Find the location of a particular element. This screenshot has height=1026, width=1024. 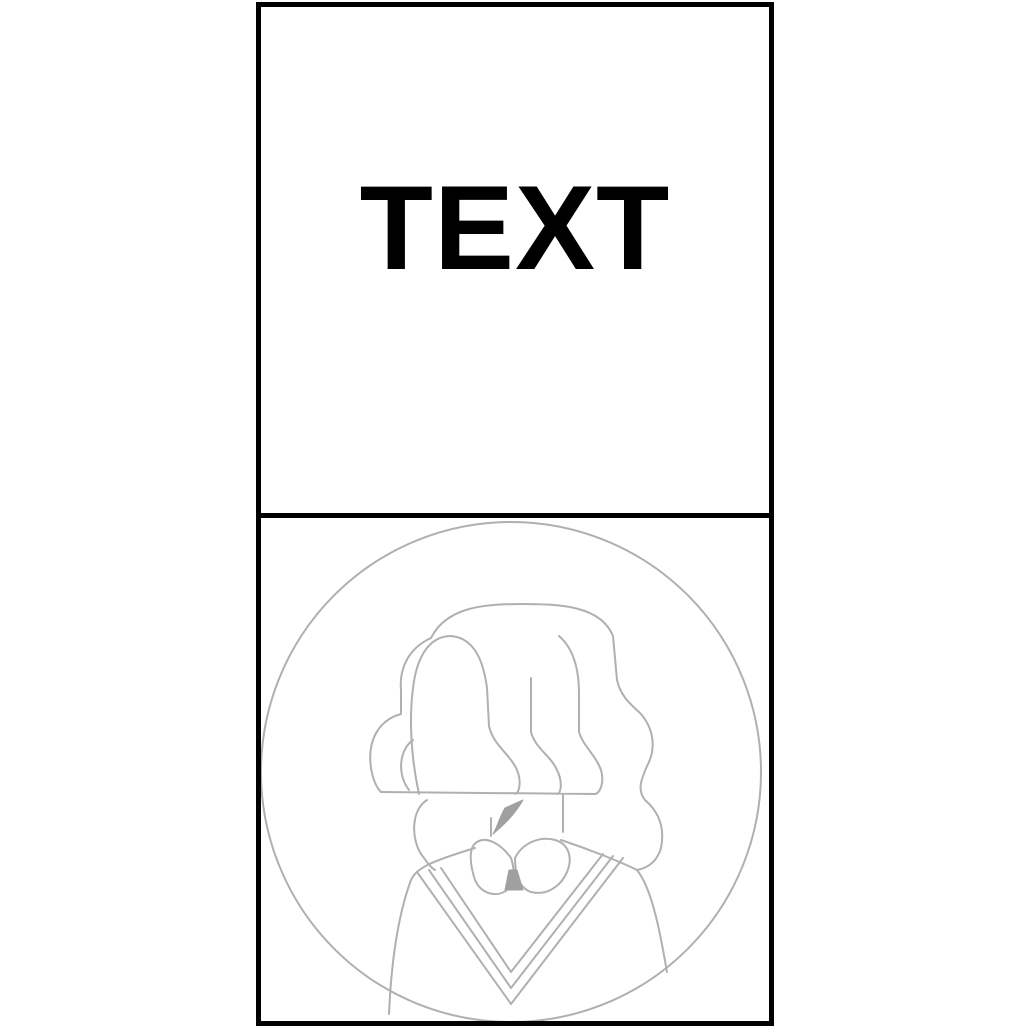

hair-fringe is located at coordinates (492, 715).